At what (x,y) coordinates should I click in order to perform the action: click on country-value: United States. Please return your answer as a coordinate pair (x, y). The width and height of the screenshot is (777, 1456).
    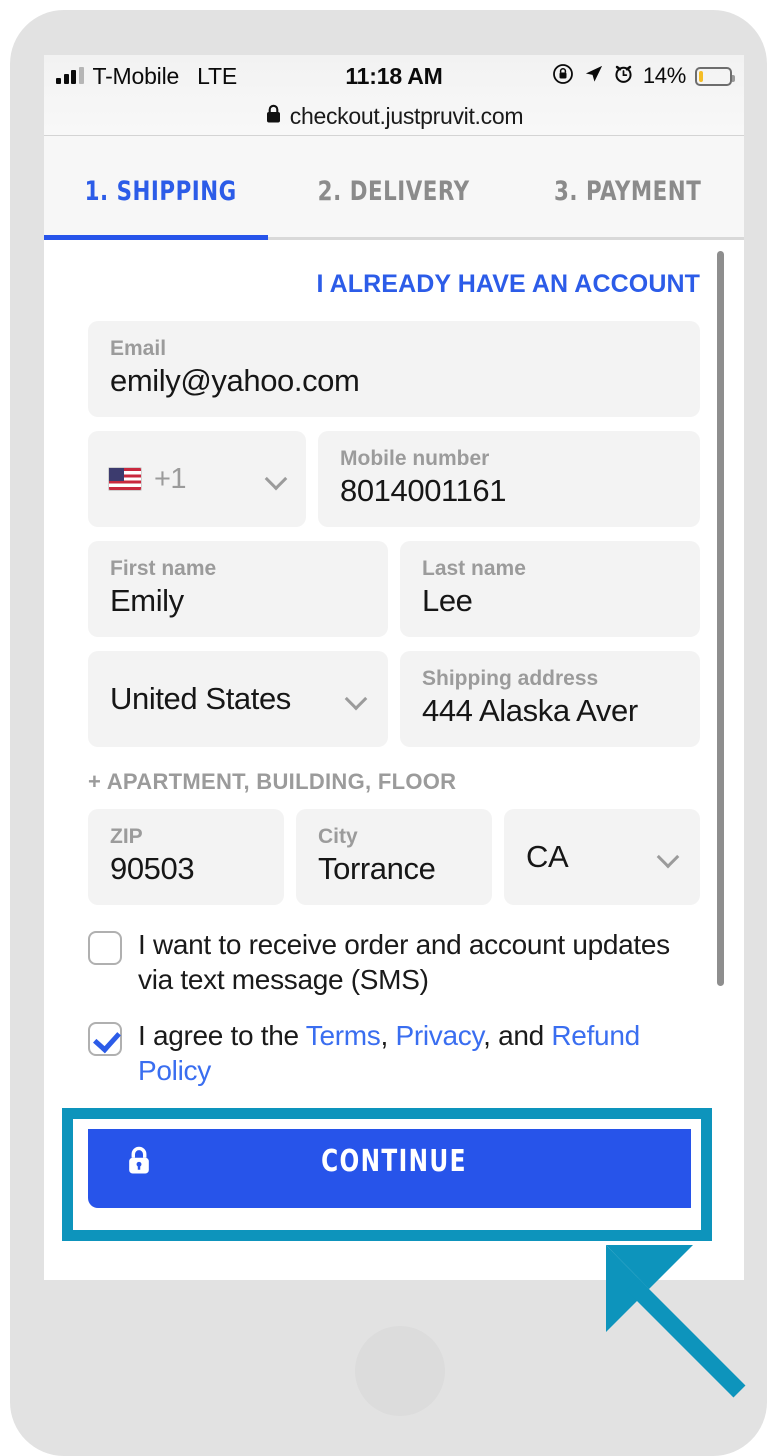
    Looking at the image, I should click on (200, 698).